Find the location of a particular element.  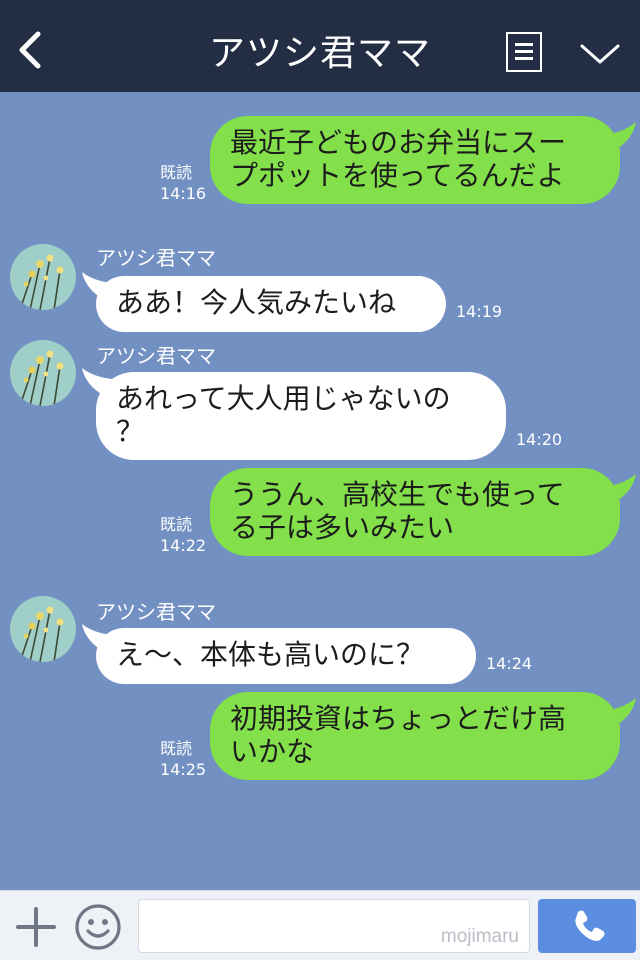

read-meta: 既読 14:25 is located at coordinates (183, 759).